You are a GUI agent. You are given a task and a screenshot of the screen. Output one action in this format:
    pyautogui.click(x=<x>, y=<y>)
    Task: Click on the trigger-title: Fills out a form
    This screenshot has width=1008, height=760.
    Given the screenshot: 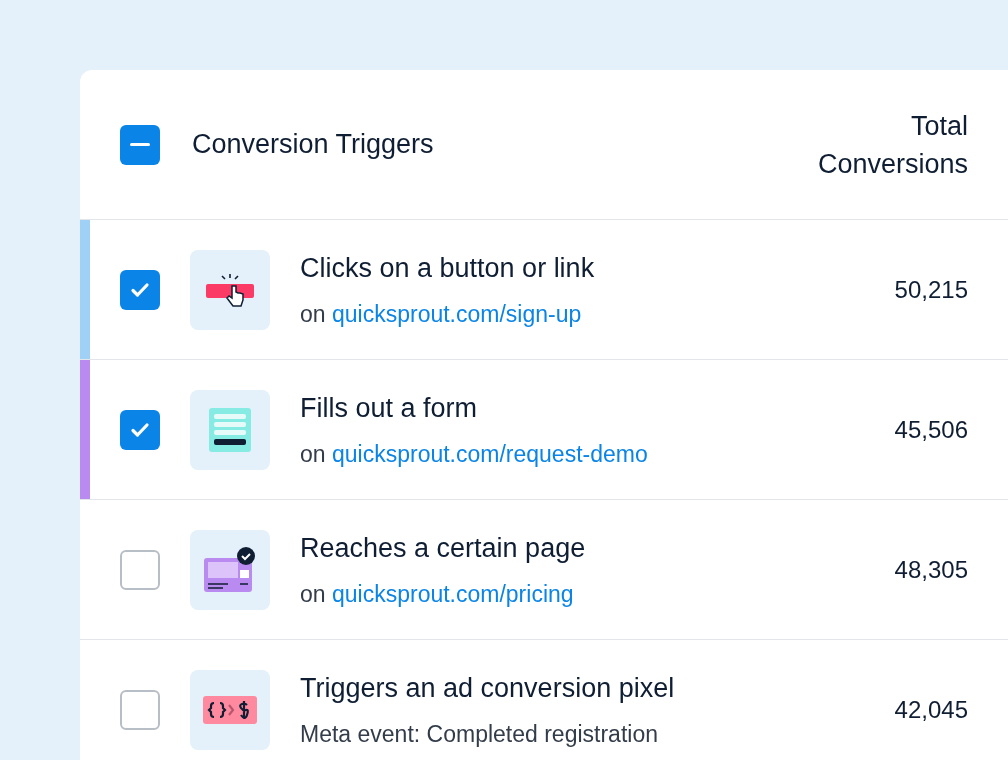 What is the action you would take?
    pyautogui.click(x=389, y=408)
    